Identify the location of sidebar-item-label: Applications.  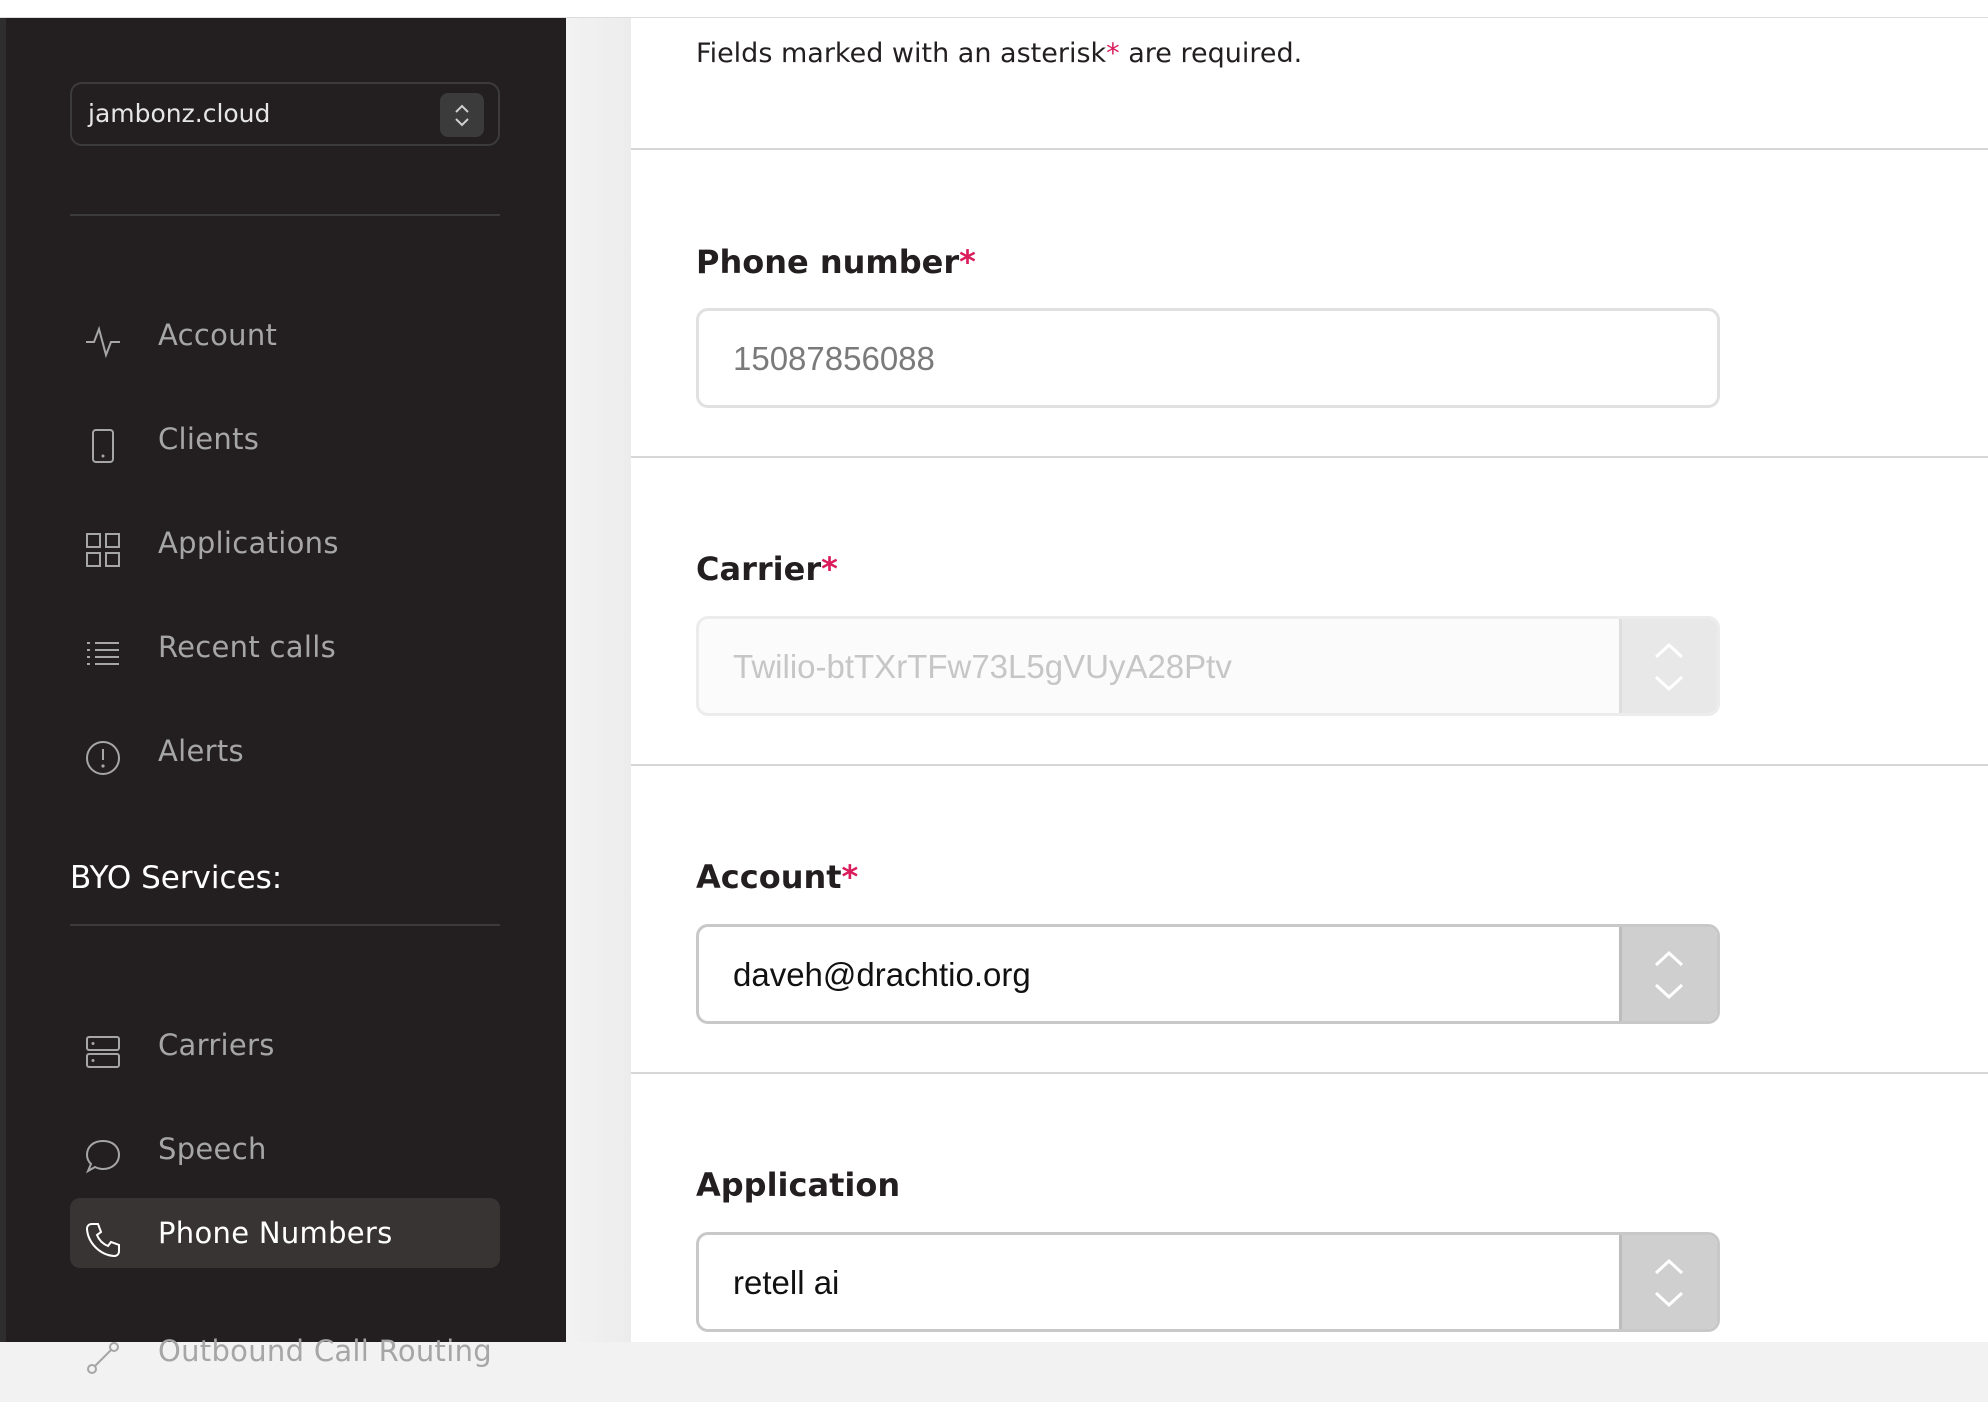
(248, 543).